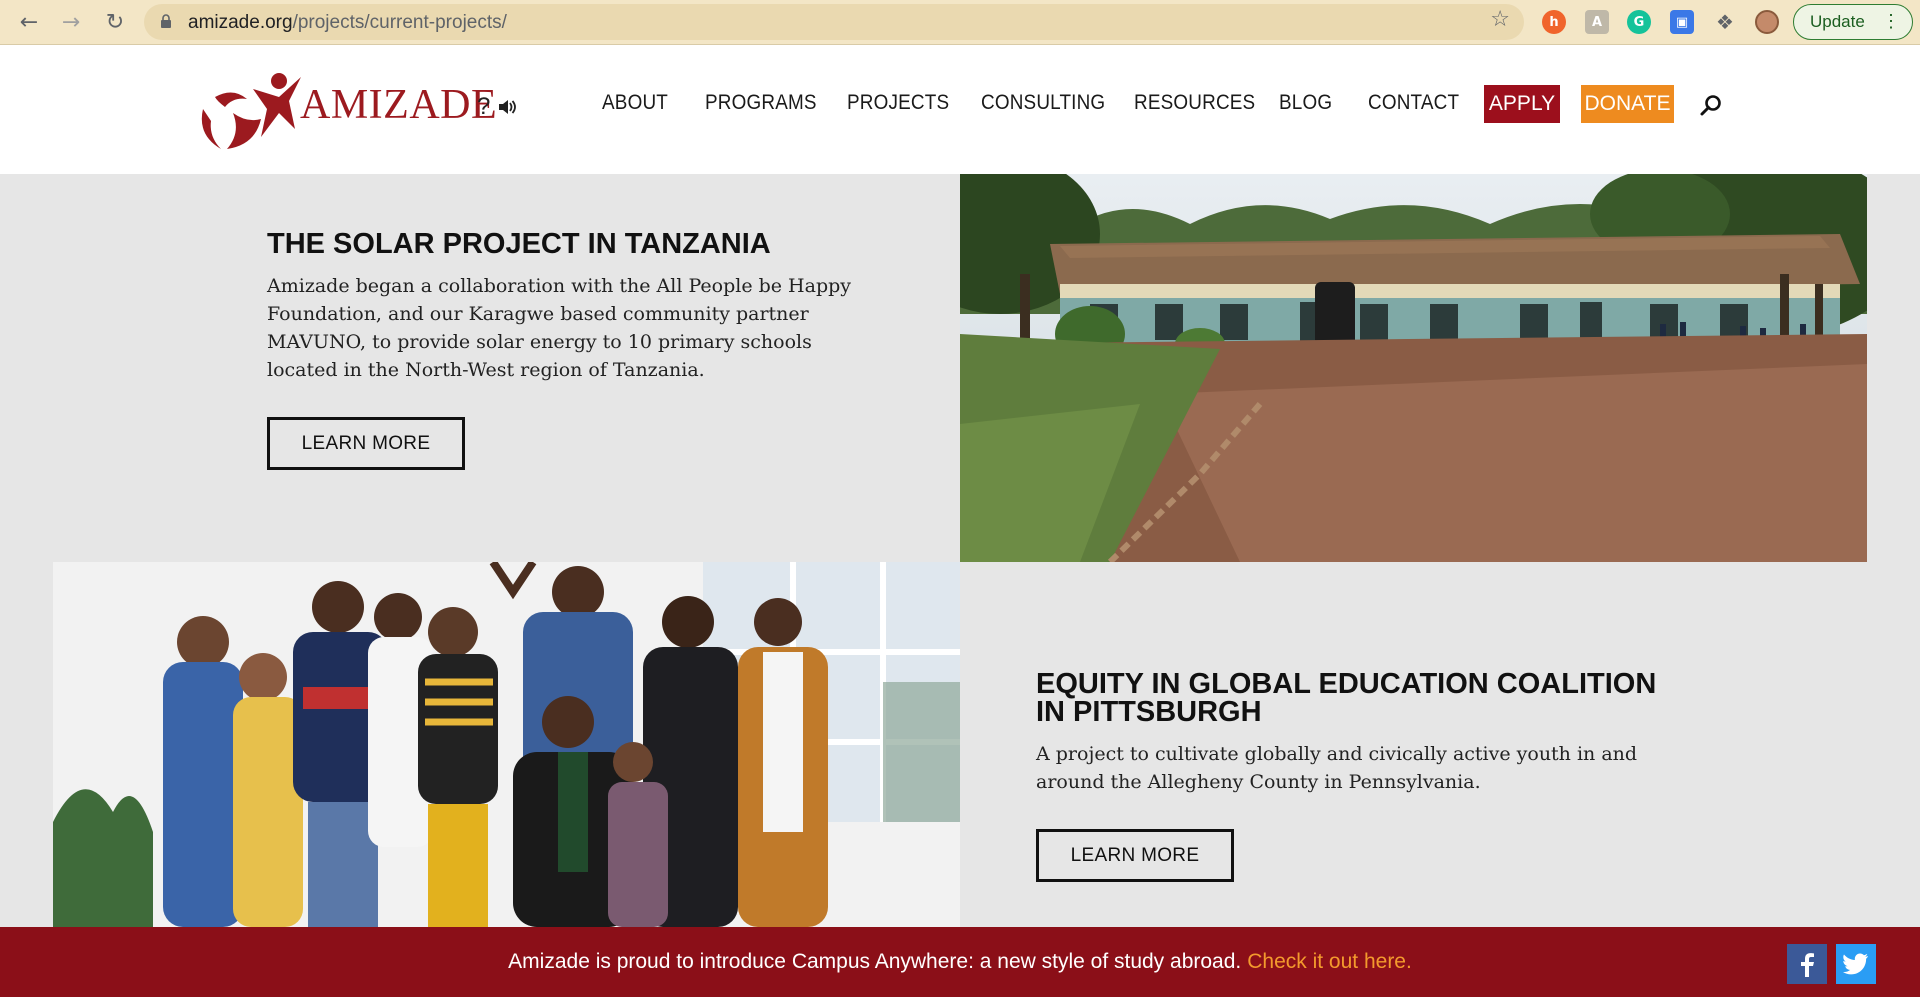  What do you see at coordinates (1194, 103) in the screenshot?
I see `nav-resources: RESOURCES` at bounding box center [1194, 103].